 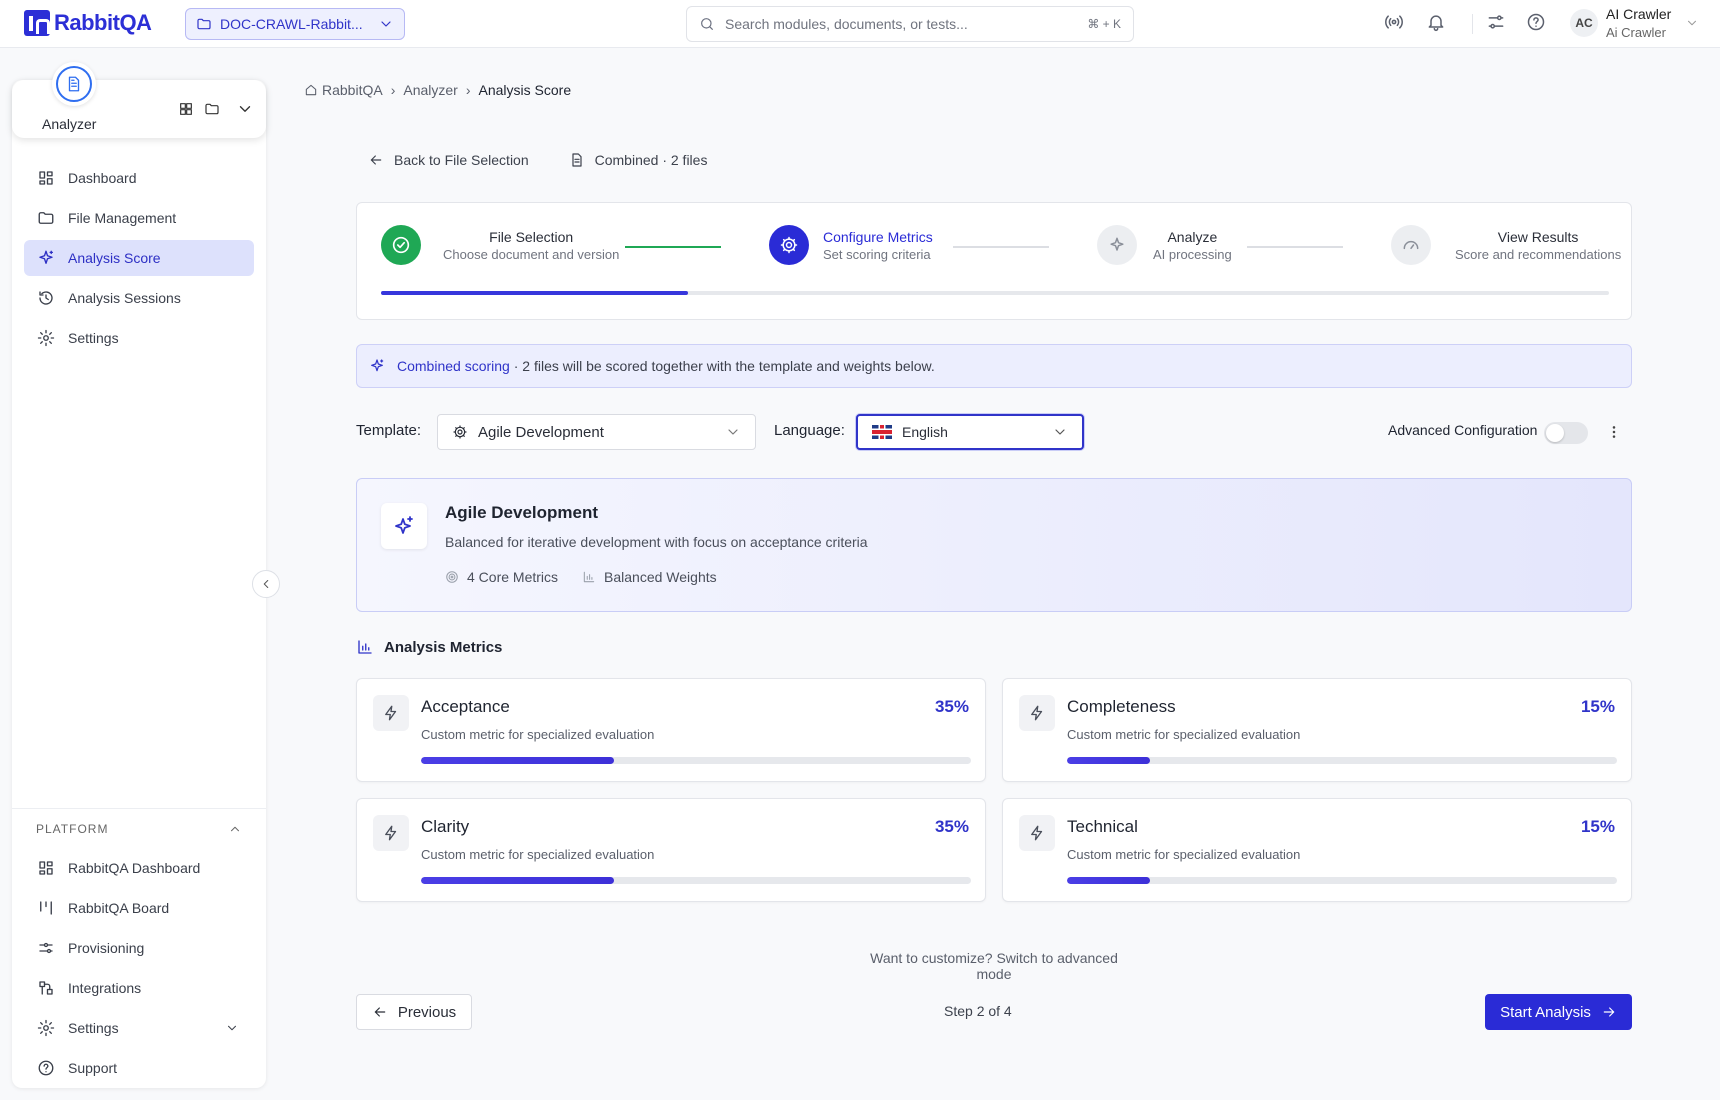 I want to click on sidebar-collapse-button, so click(x=266, y=584).